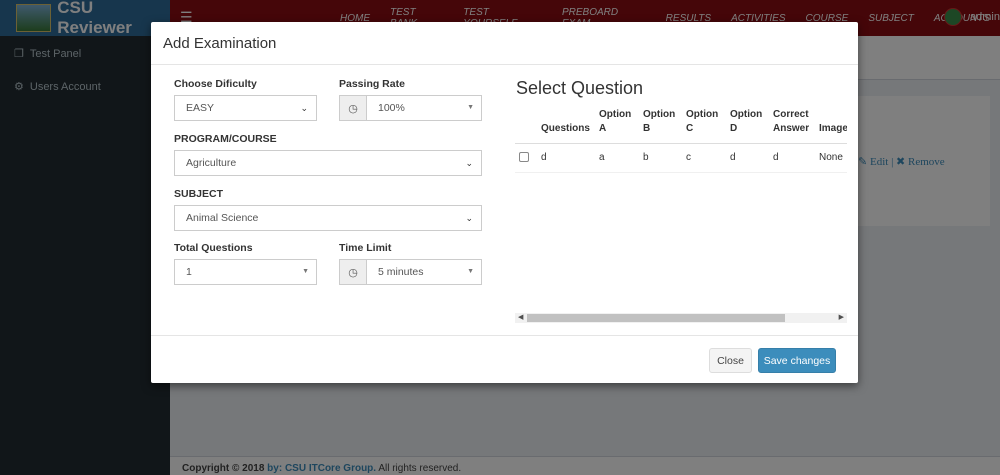 This screenshot has height=475, width=1000. What do you see at coordinates (504, 359) in the screenshot?
I see `modal-footer: Close Save changes` at bounding box center [504, 359].